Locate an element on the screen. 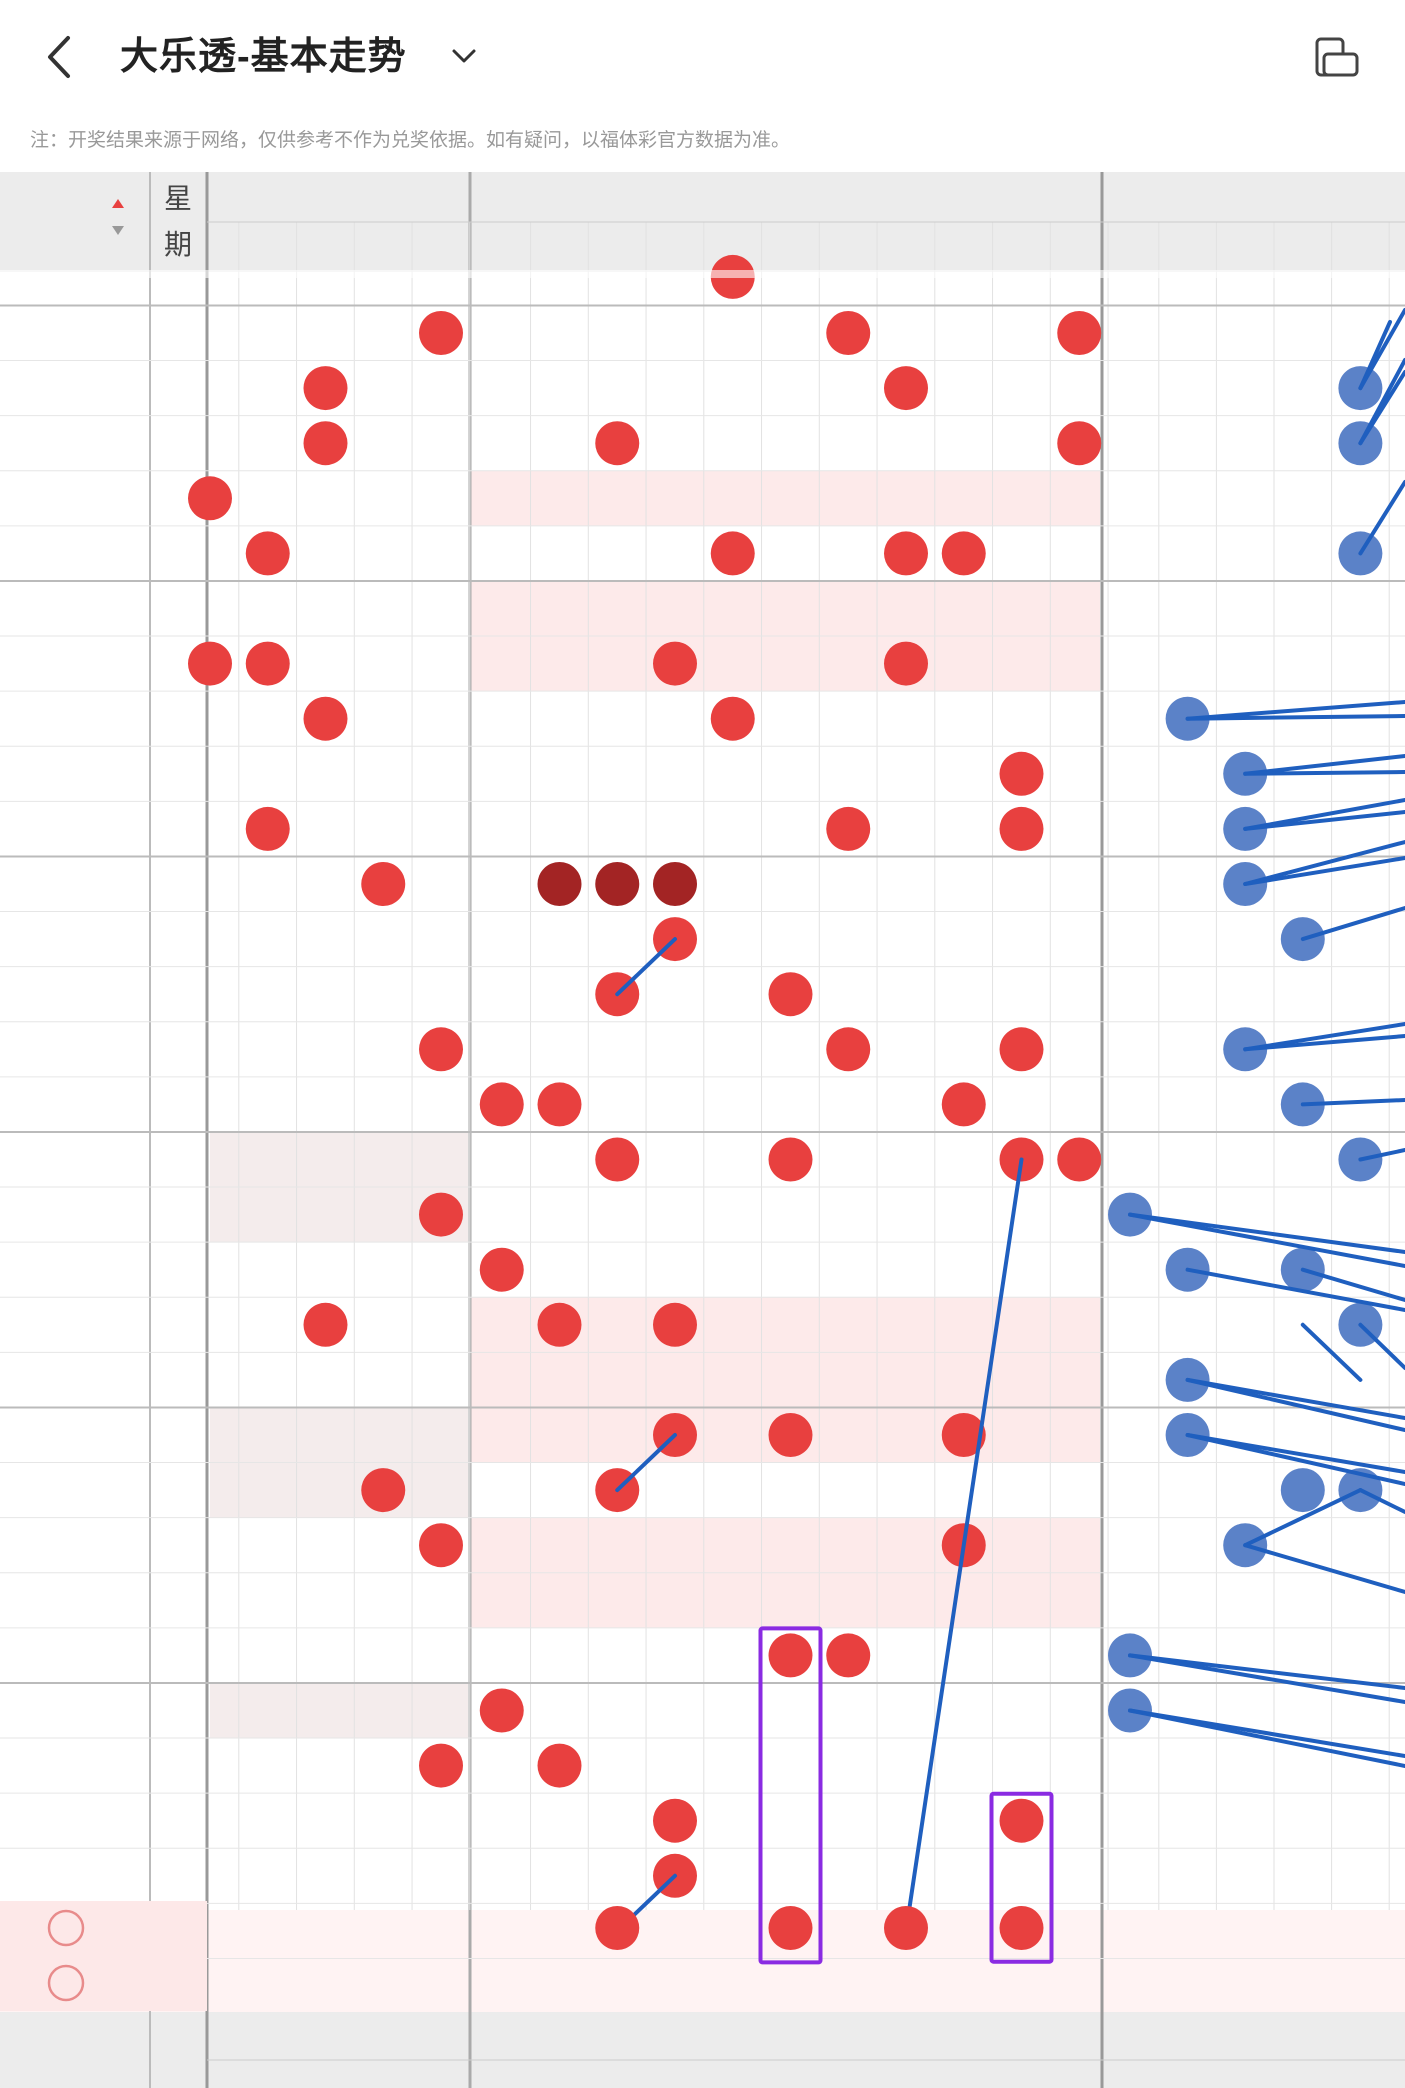 Image resolution: width=1405 pixels, height=2088 pixels. chevron-down-icon is located at coordinates (464, 56).